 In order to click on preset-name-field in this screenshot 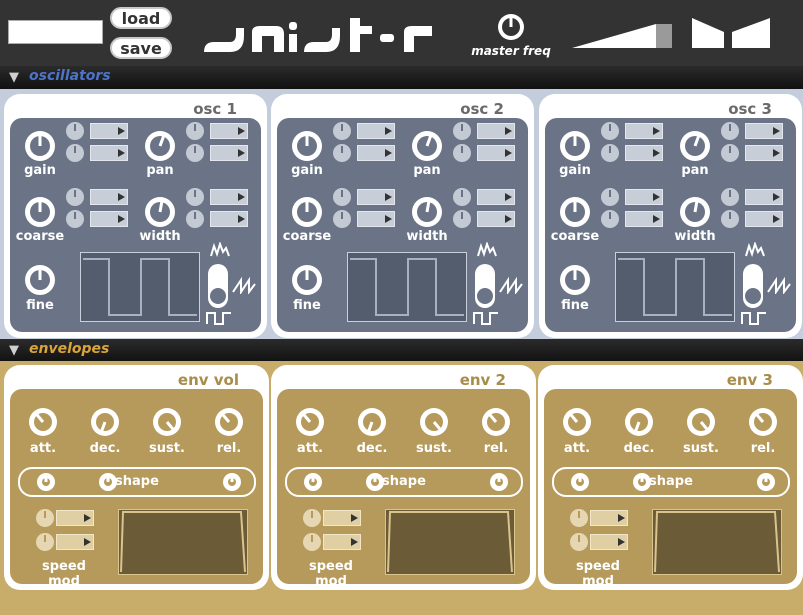, I will do `click(55, 32)`.